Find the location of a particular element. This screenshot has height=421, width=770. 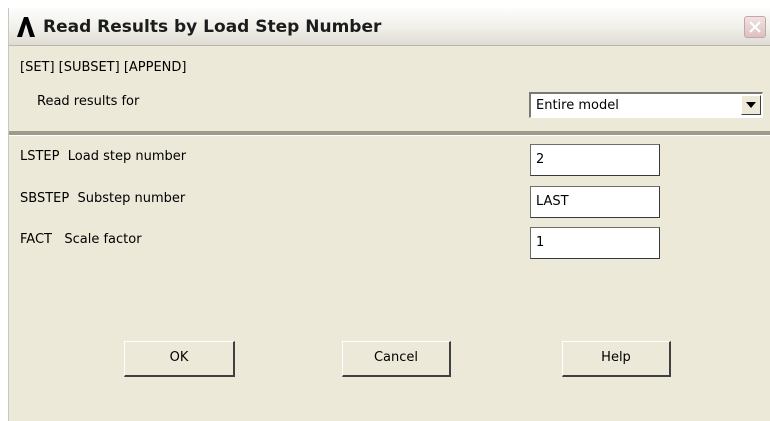

close-button is located at coordinates (755, 27).